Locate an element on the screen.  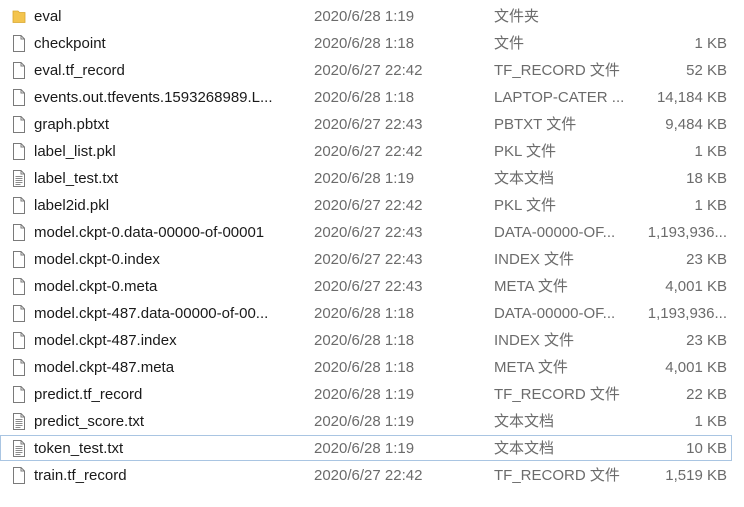
file-row: checkpoint 2020/6/28 1:18 文件 1 KB is located at coordinates (366, 43).